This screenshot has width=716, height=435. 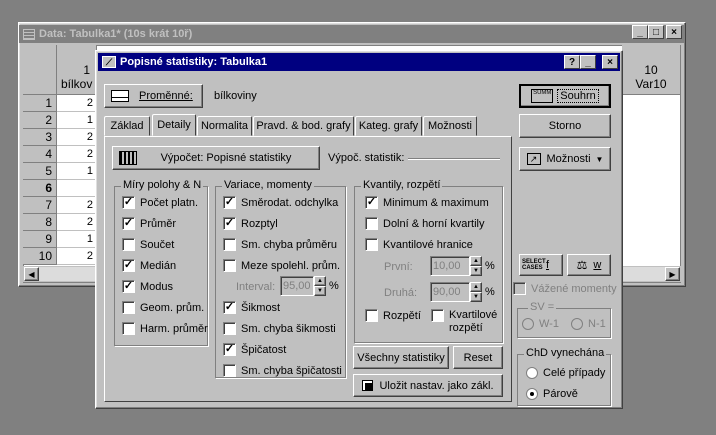 What do you see at coordinates (303, 126) in the screenshot?
I see `tab-pravd-bod-grafy: Pravd. & bod. grafy` at bounding box center [303, 126].